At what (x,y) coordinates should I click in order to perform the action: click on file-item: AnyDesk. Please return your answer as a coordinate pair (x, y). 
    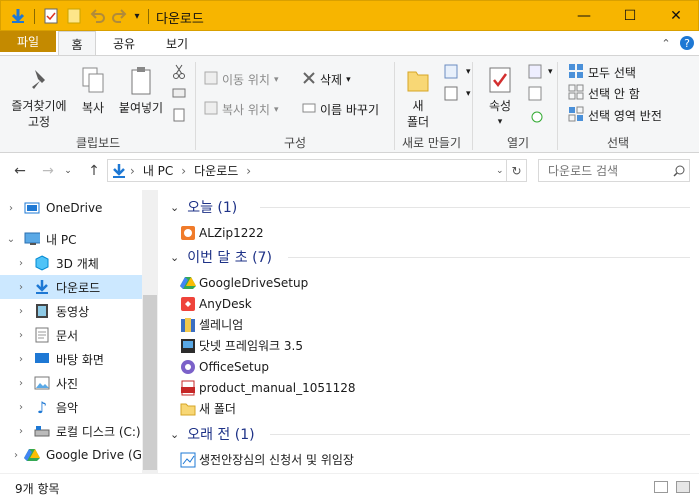
    Looking at the image, I should click on (216, 303).